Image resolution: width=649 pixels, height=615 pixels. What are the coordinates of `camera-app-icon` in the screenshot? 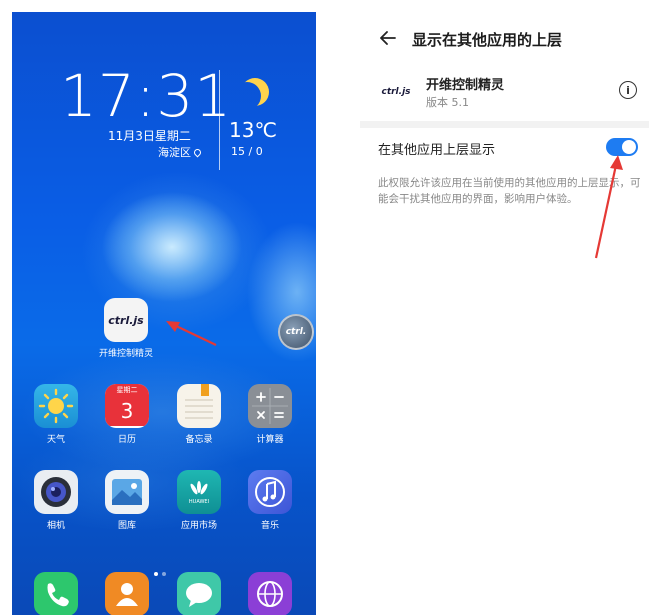 It's located at (56, 492).